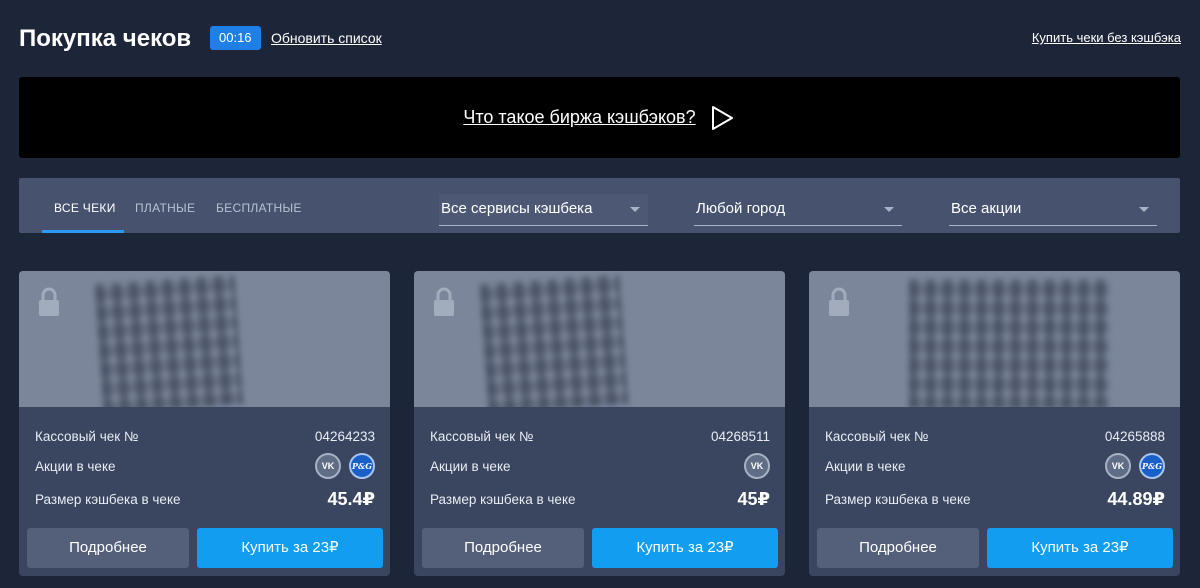  What do you see at coordinates (259, 205) in the screenshot?
I see `tab-free: Бесплатные` at bounding box center [259, 205].